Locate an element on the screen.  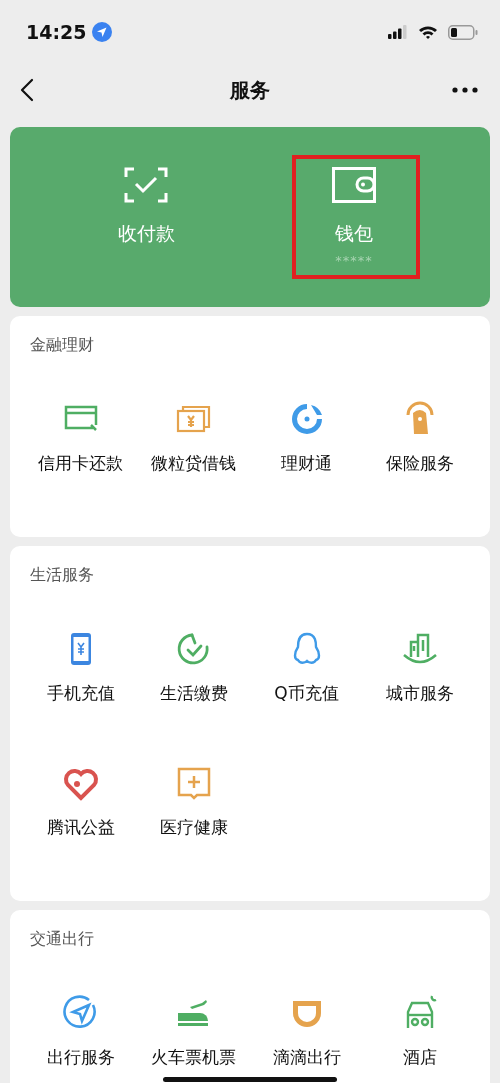
compass-icon is located at coordinates (80, 1013).